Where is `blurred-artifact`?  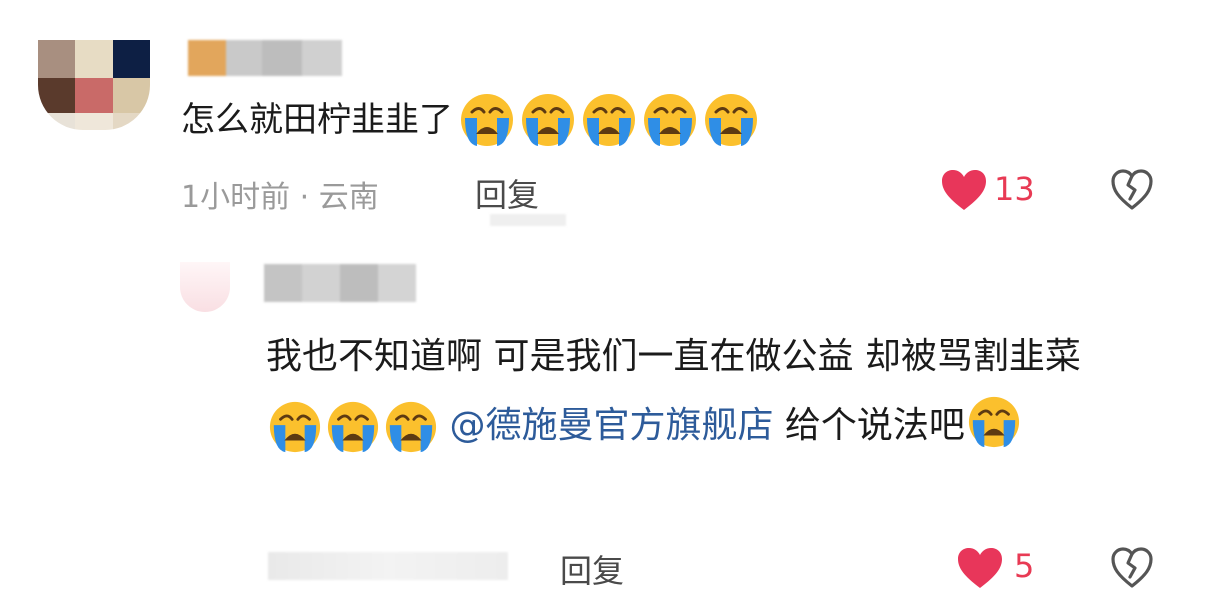
blurred-artifact is located at coordinates (528, 220).